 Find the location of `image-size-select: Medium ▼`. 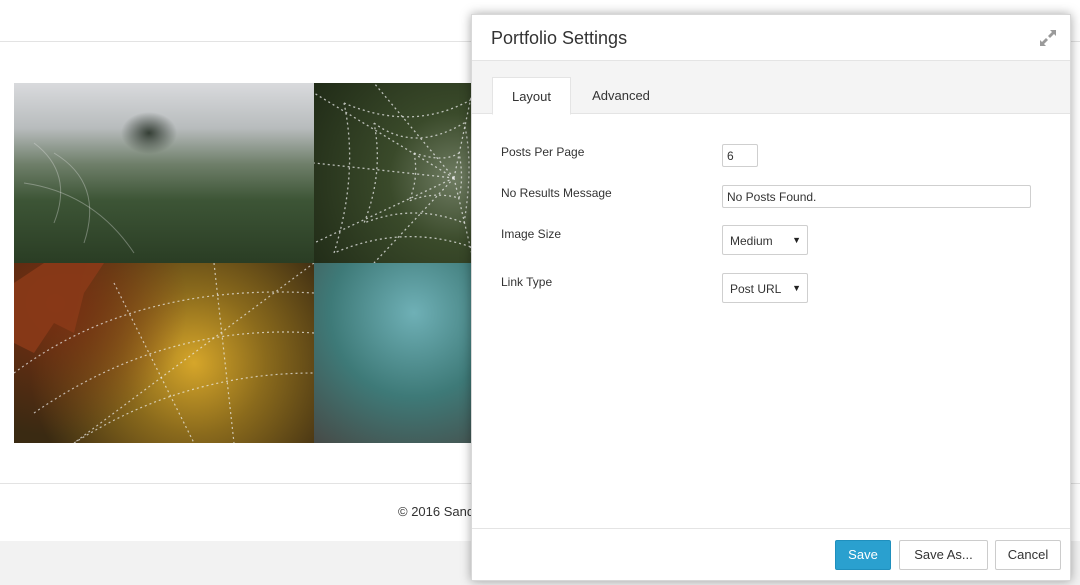

image-size-select: Medium ▼ is located at coordinates (765, 240).